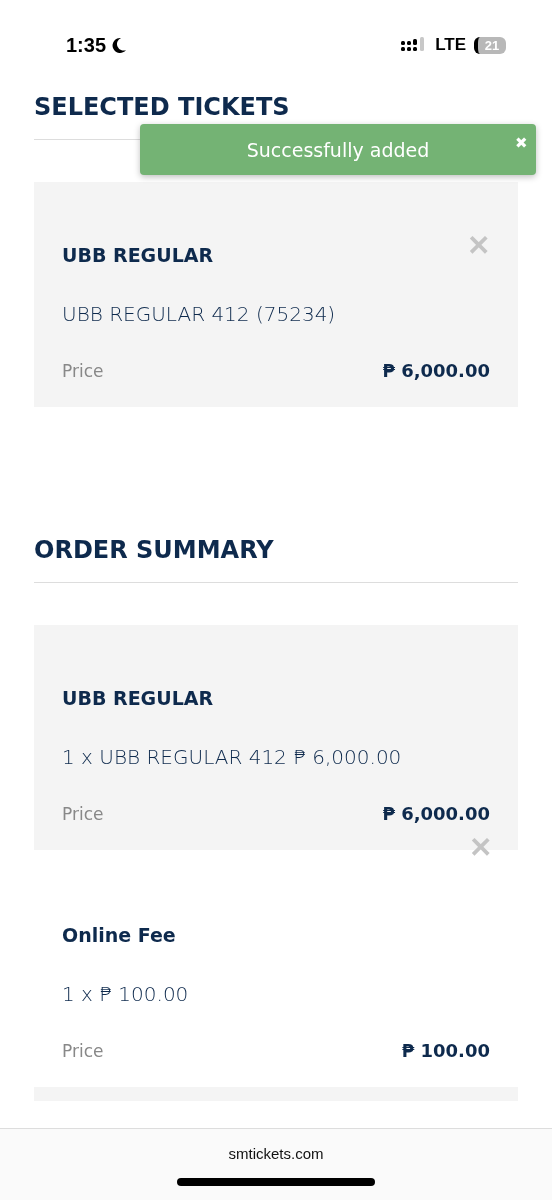  Describe the element at coordinates (154, 550) in the screenshot. I see `section-heading: ORDER SUMMARY` at that location.